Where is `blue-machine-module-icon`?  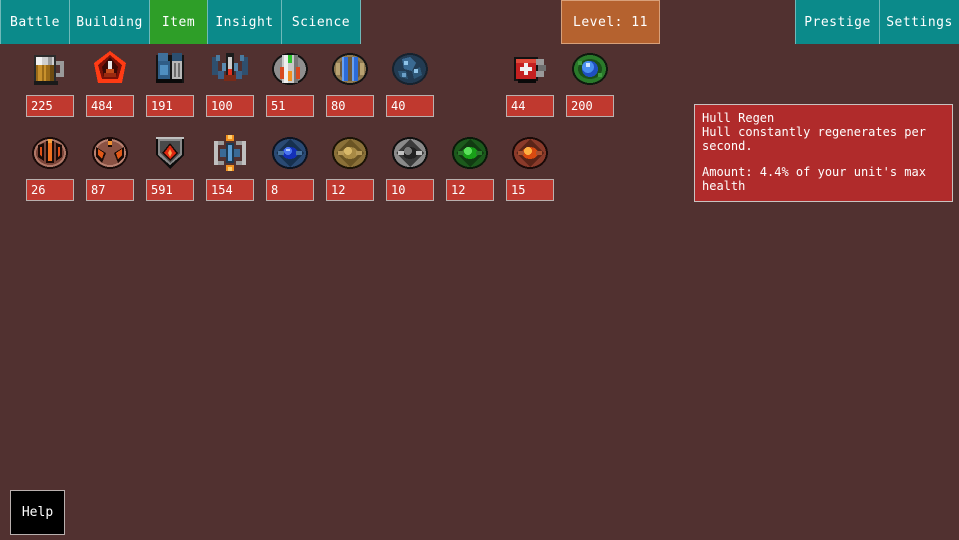 blue-machine-module-icon is located at coordinates (170, 69).